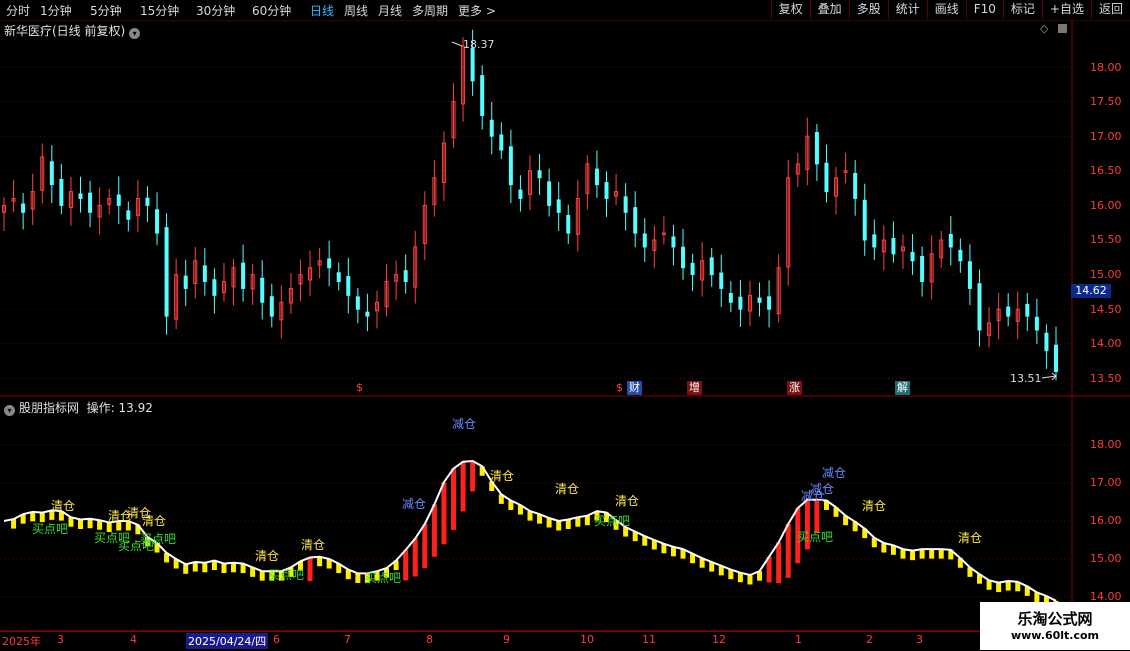 This screenshot has height=651, width=1130. What do you see at coordinates (1044, 28) in the screenshot?
I see `diamond-icon: ◇` at bounding box center [1044, 28].